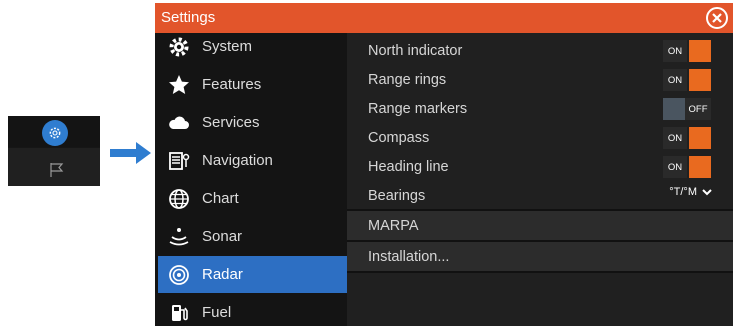  Describe the element at coordinates (717, 18) in the screenshot. I see `close-icon` at that location.